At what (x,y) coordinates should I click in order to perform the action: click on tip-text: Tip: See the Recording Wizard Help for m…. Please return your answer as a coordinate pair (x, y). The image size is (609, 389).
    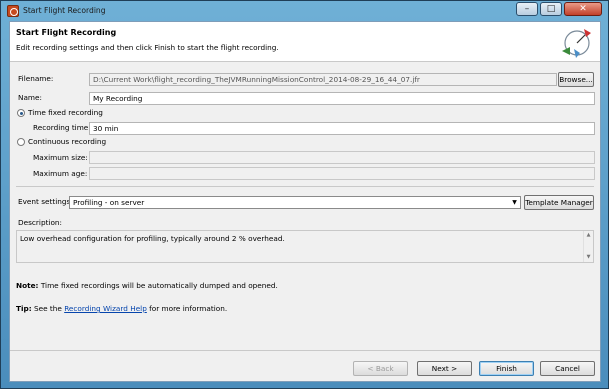
    Looking at the image, I should click on (121, 308).